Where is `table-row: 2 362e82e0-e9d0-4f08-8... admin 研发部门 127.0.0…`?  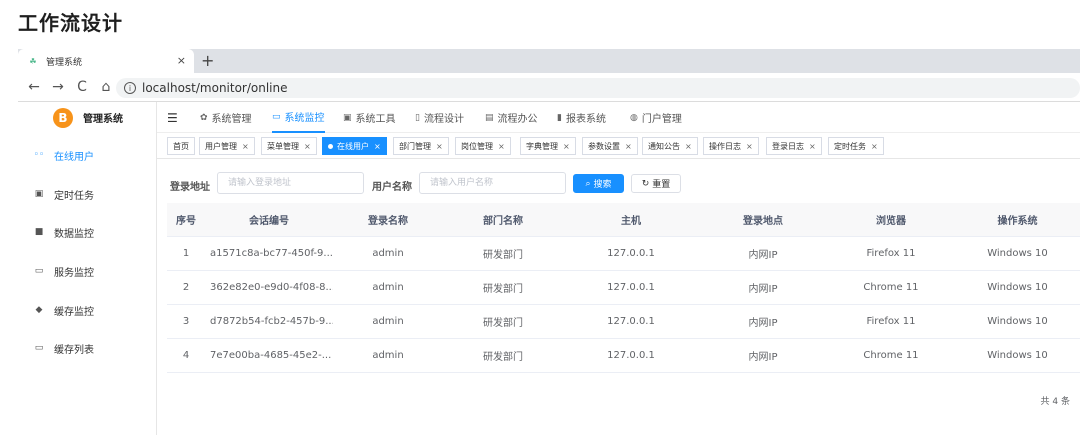
table-row: 2 362e82e0-e9d0-4f08-8... admin 研发部门 127.0.0… is located at coordinates (623, 288).